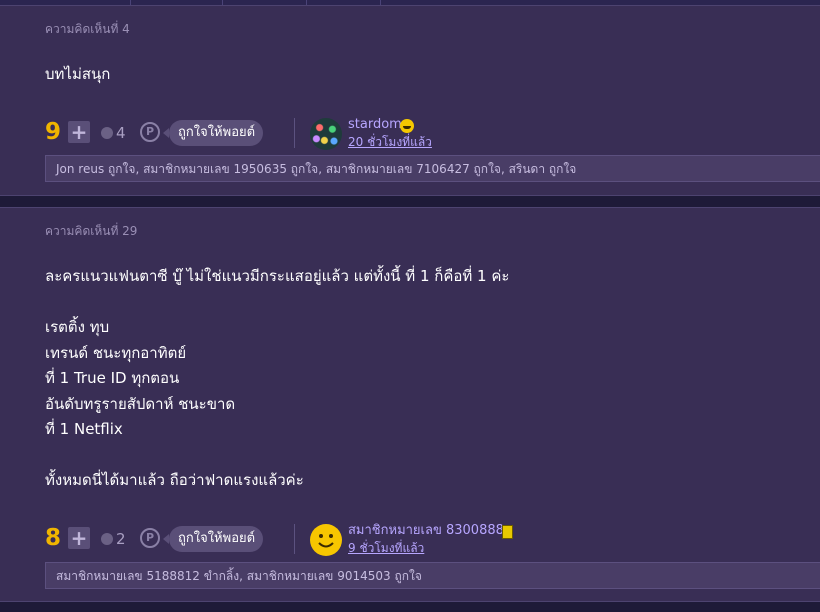 Image resolution: width=820 pixels, height=612 pixels. I want to click on comment-score: 9, so click(53, 132).